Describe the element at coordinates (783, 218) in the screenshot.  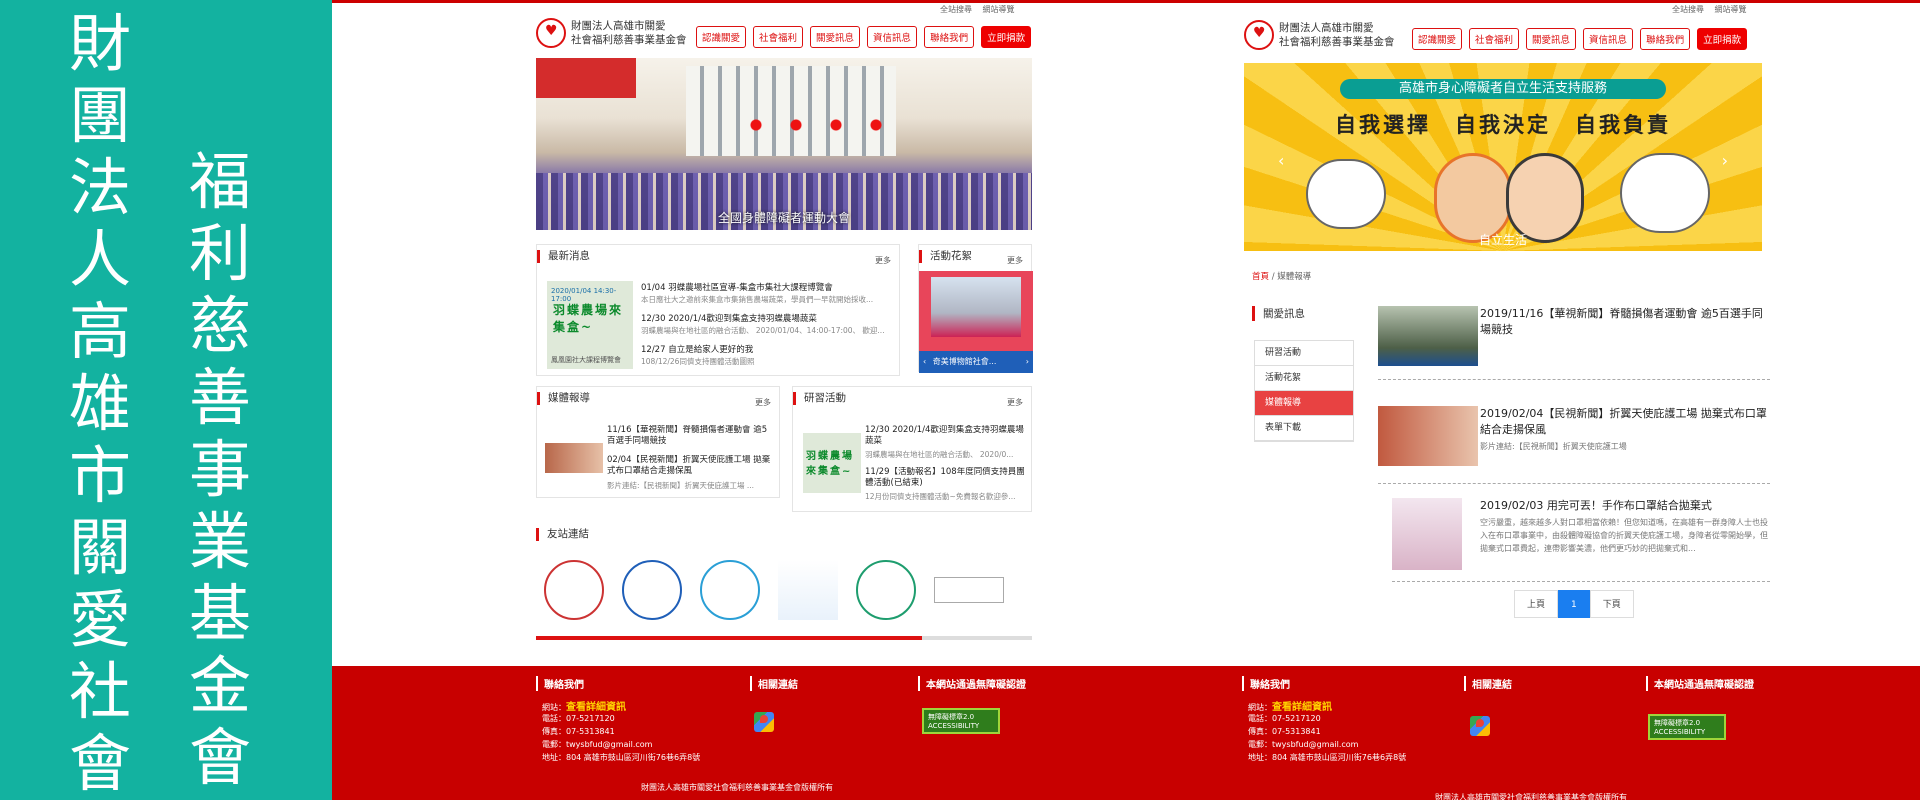
I see `hero-caption: 全國身體障礙者運動大會` at that location.